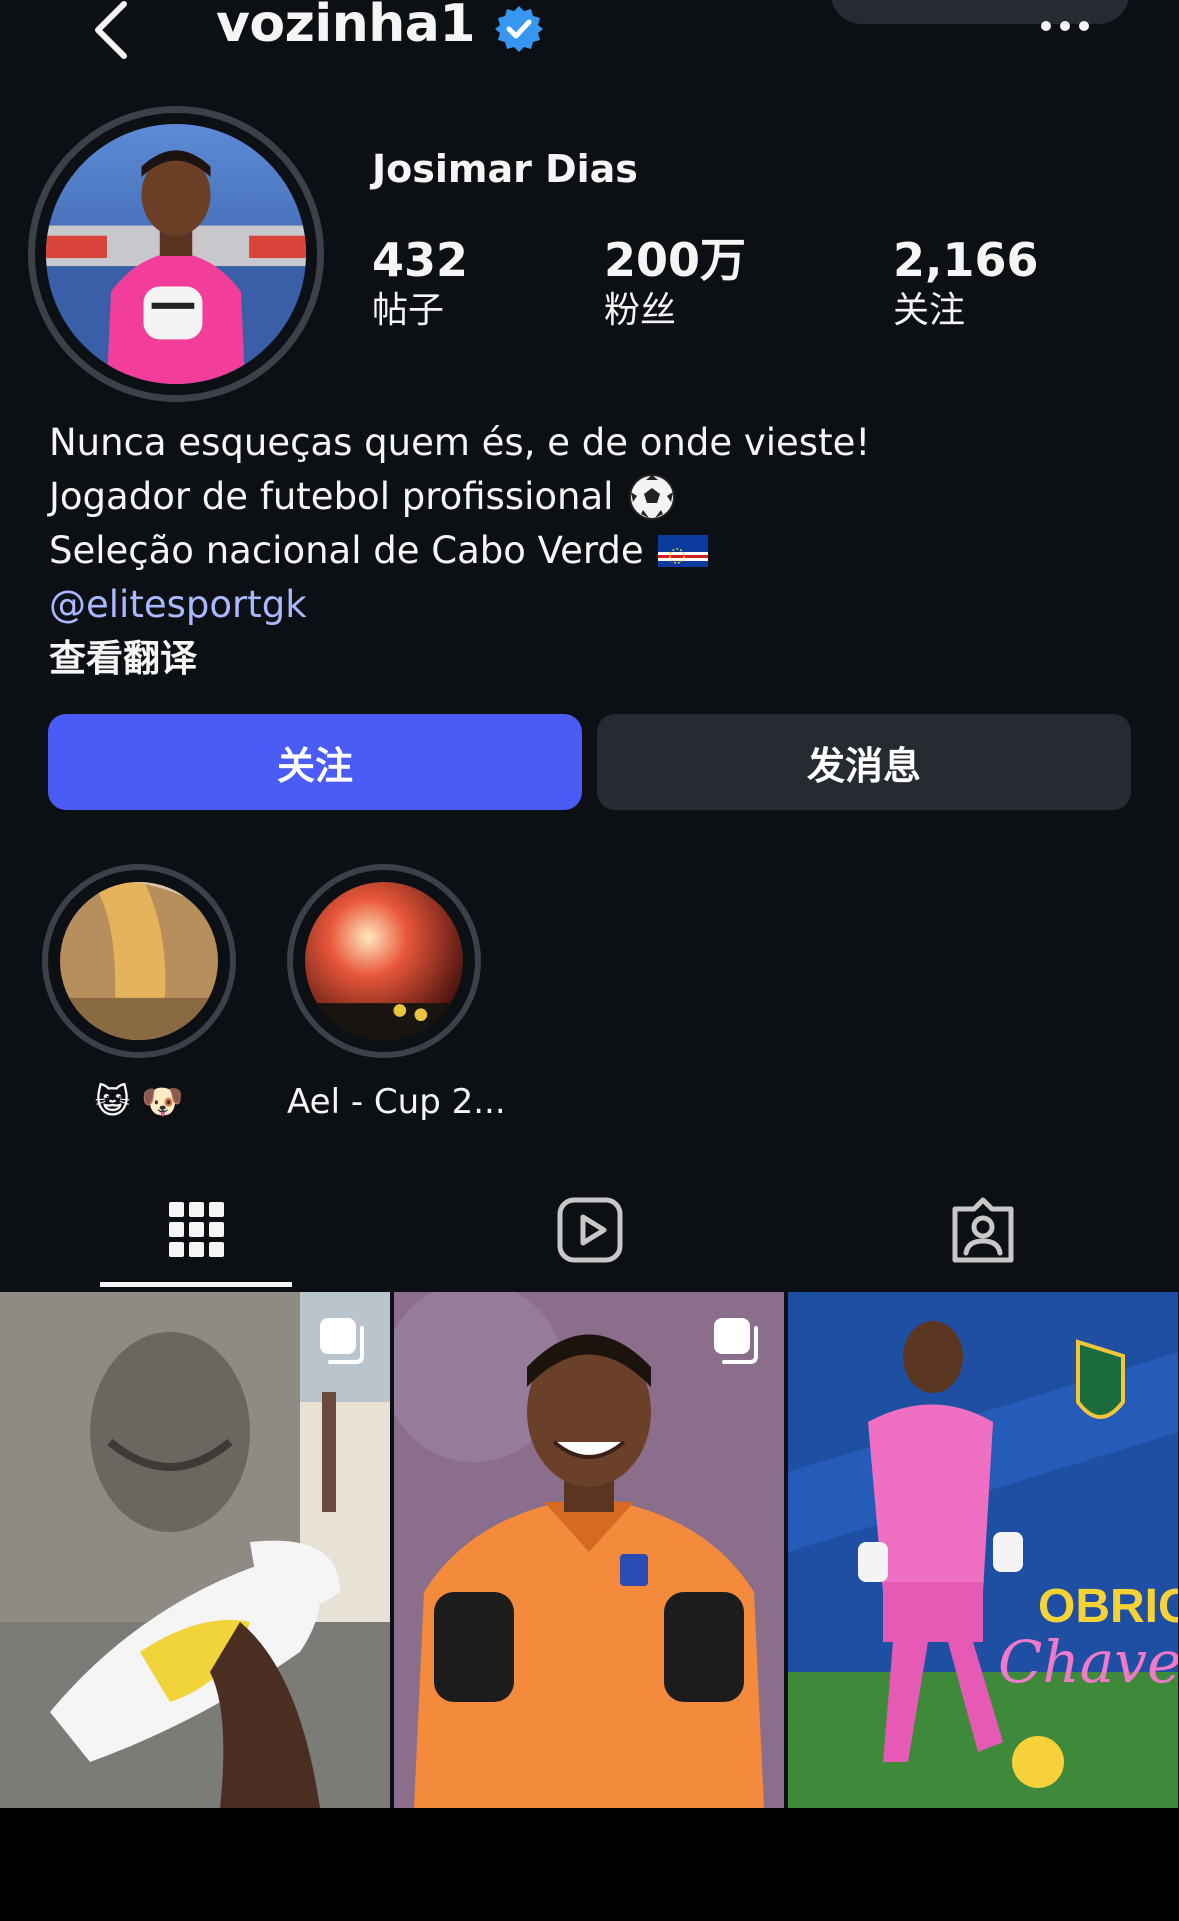  I want to click on see-translation-link: 查看翻译, so click(123, 659).